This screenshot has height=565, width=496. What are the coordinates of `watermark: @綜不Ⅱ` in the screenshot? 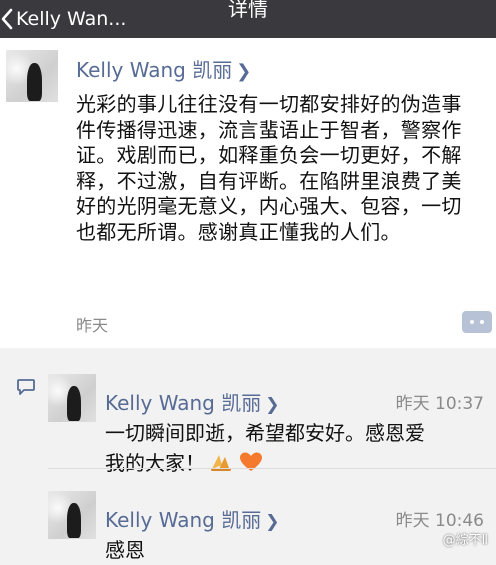 It's located at (465, 540).